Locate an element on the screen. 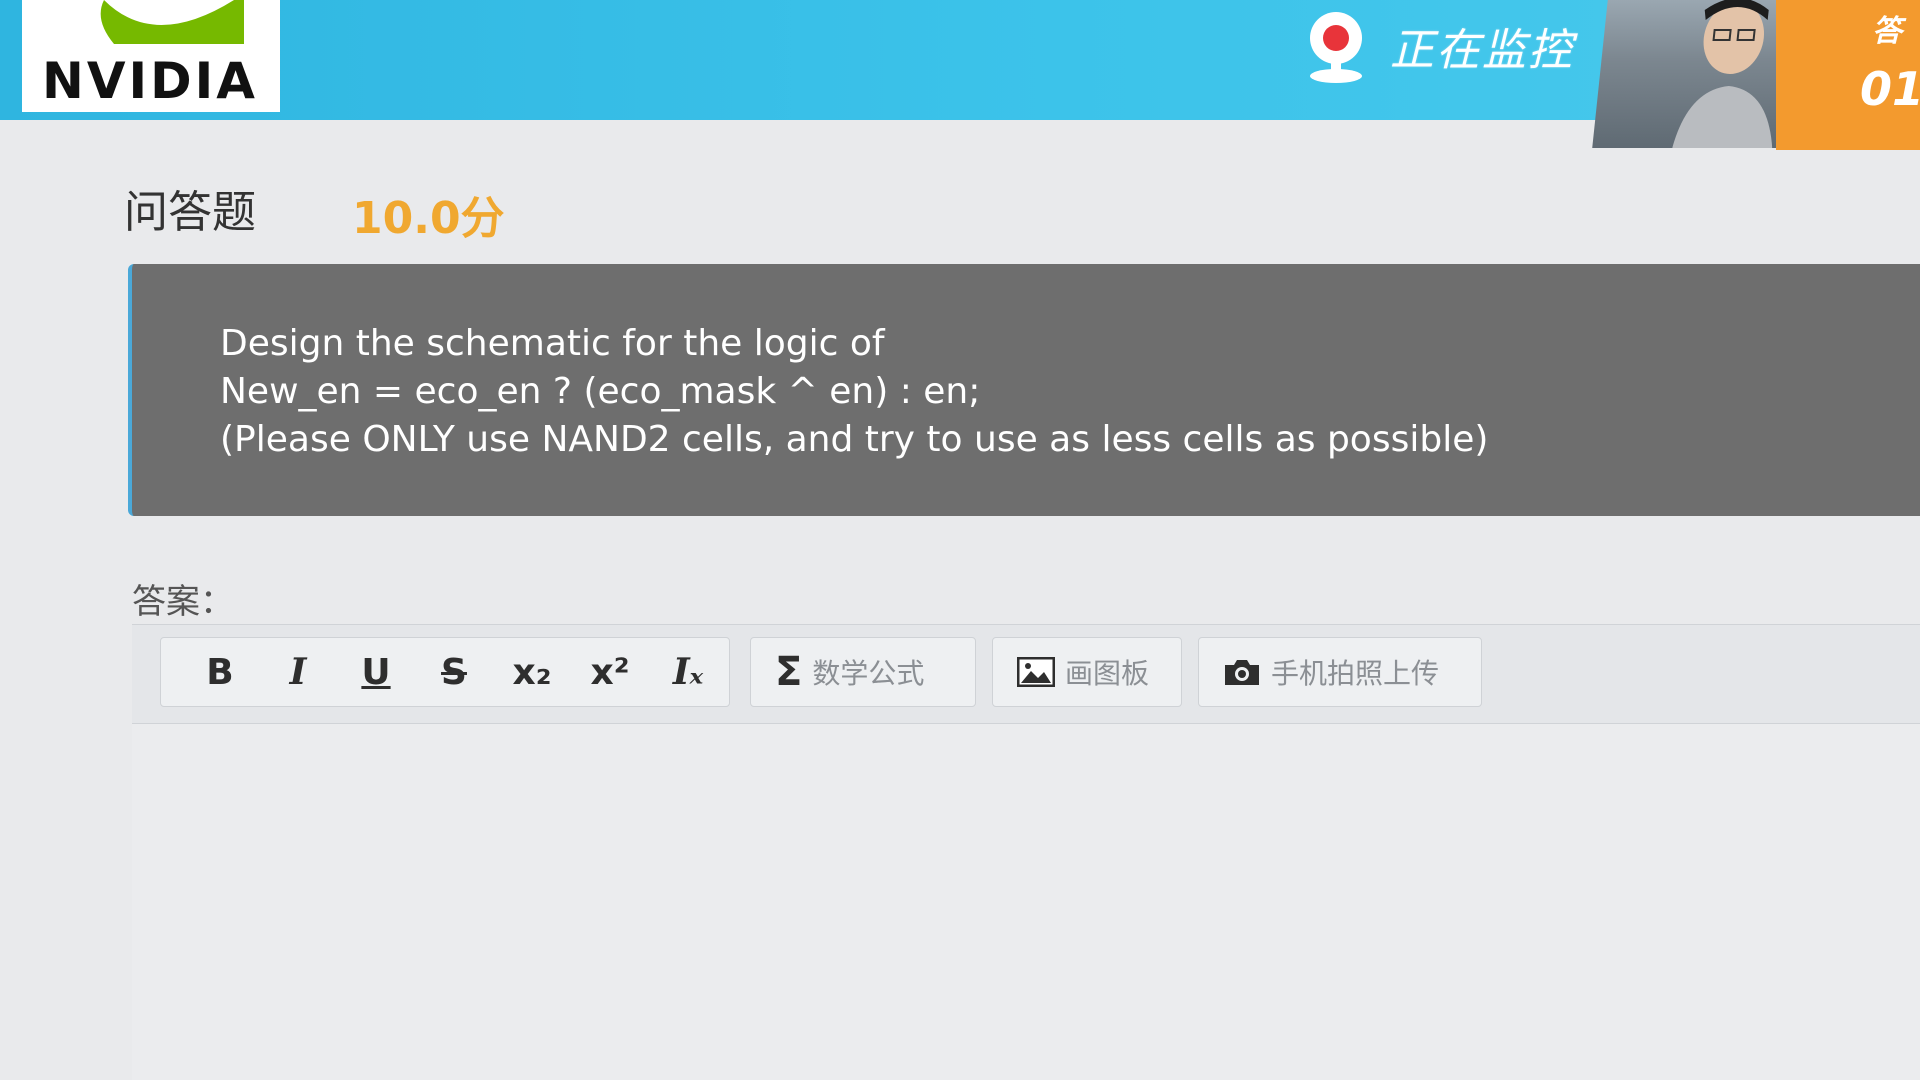 The height and width of the screenshot is (1080, 1920). italic-button: I is located at coordinates (298, 672).